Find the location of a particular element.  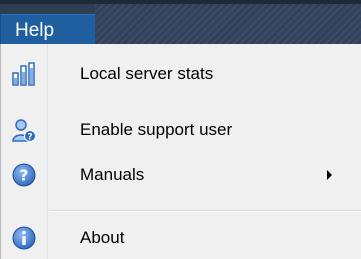

menu-item-label: Local server stats is located at coordinates (147, 73).